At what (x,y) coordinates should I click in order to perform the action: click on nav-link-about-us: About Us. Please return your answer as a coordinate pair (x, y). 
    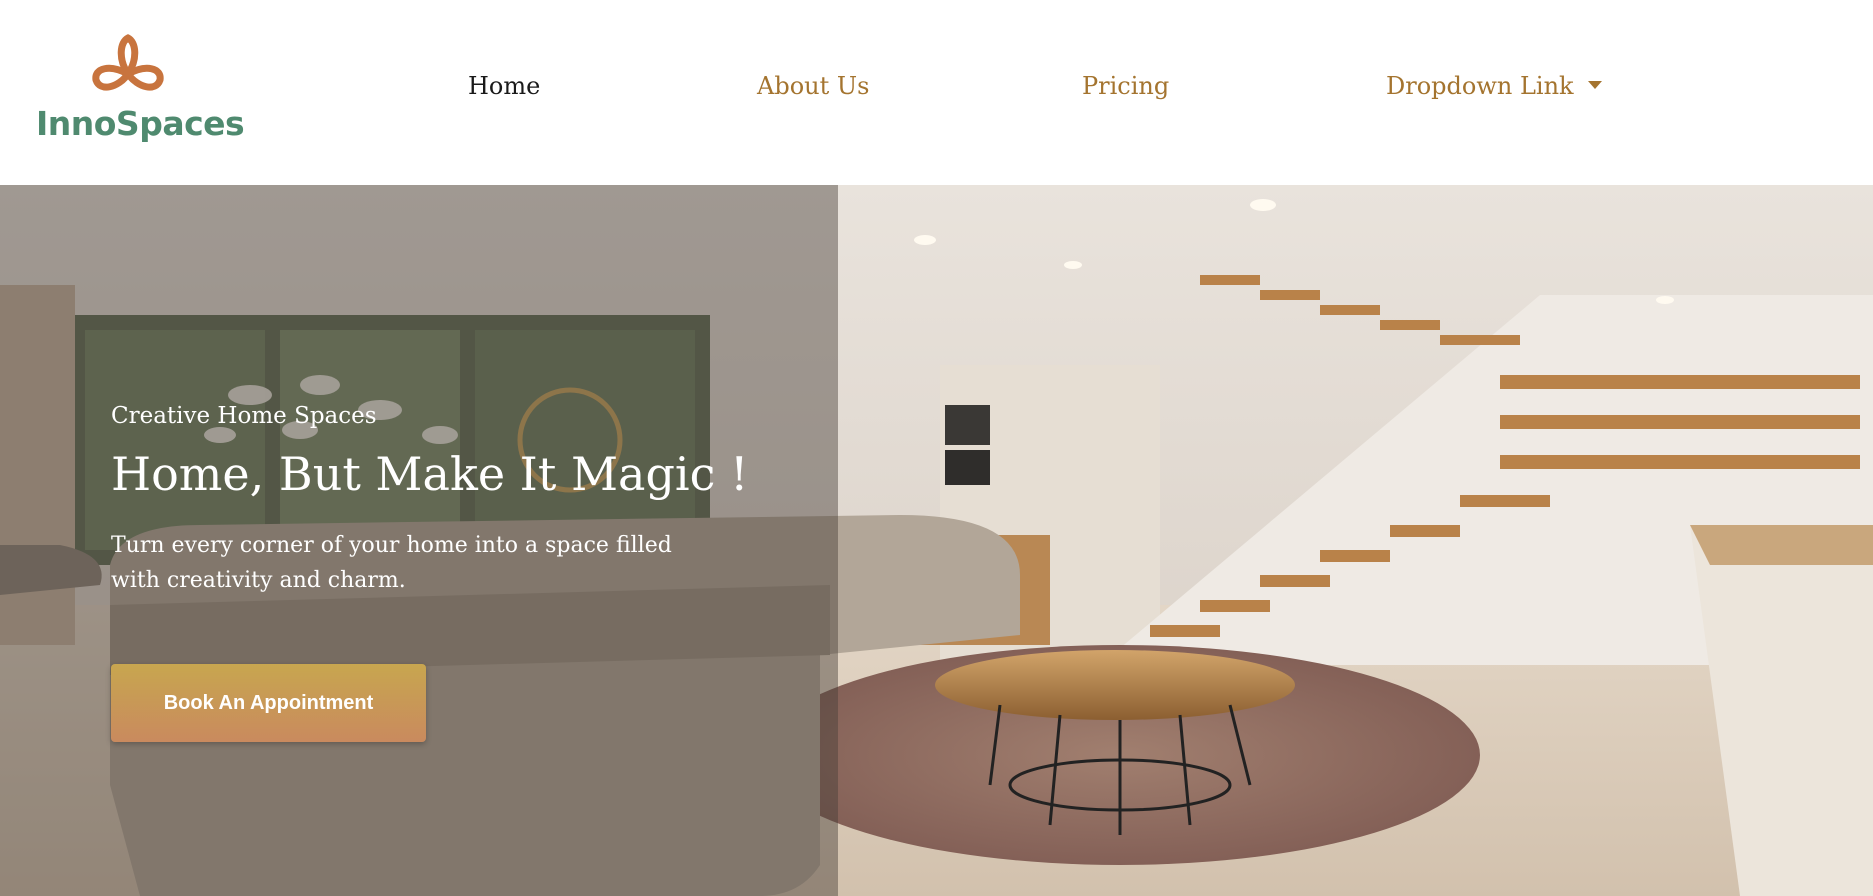
    Looking at the image, I should click on (813, 86).